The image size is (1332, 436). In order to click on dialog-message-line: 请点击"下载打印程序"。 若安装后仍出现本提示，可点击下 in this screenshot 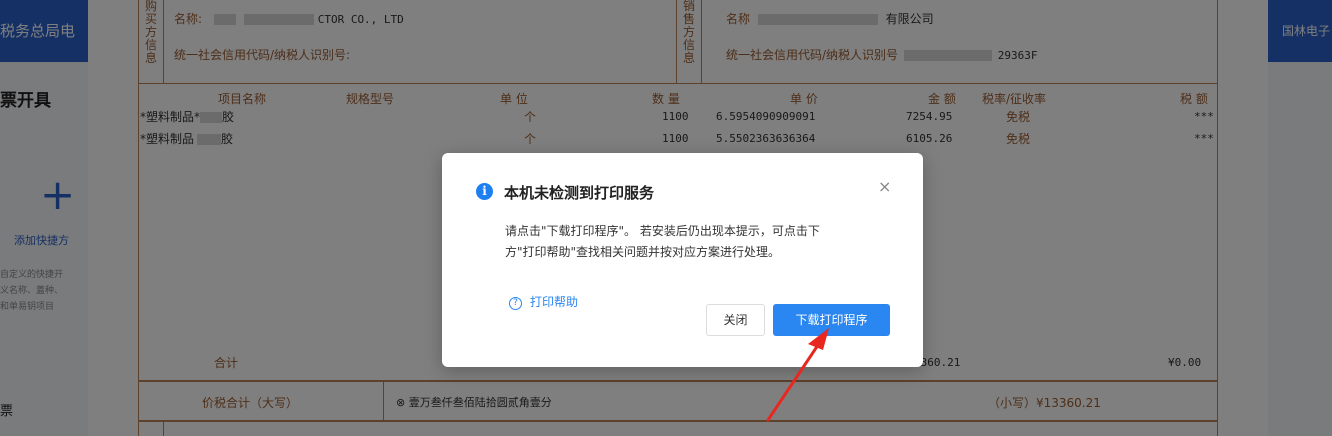, I will do `click(662, 231)`.